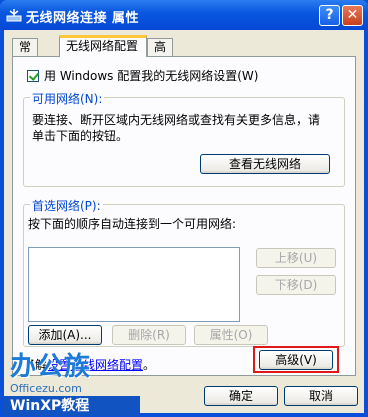 This screenshot has height=417, width=368. What do you see at coordinates (67, 98) in the screenshot?
I see `available-networks-legend: 可用网络(N):` at bounding box center [67, 98].